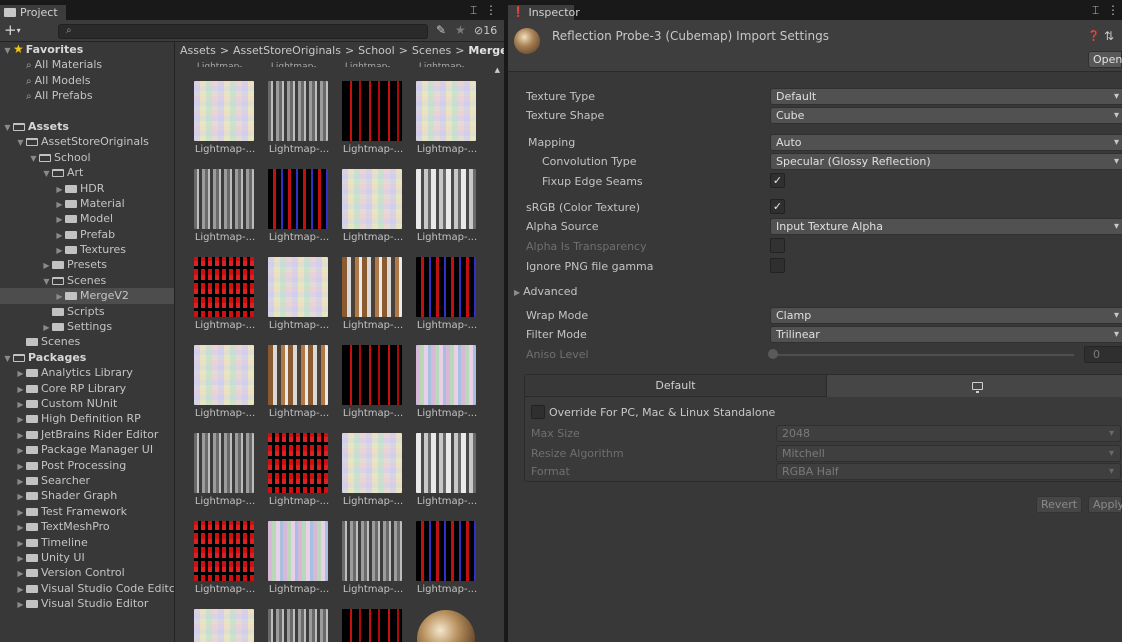 The image size is (1122, 642). What do you see at coordinates (974, 386) in the screenshot?
I see `tab-standalone-platform` at bounding box center [974, 386].